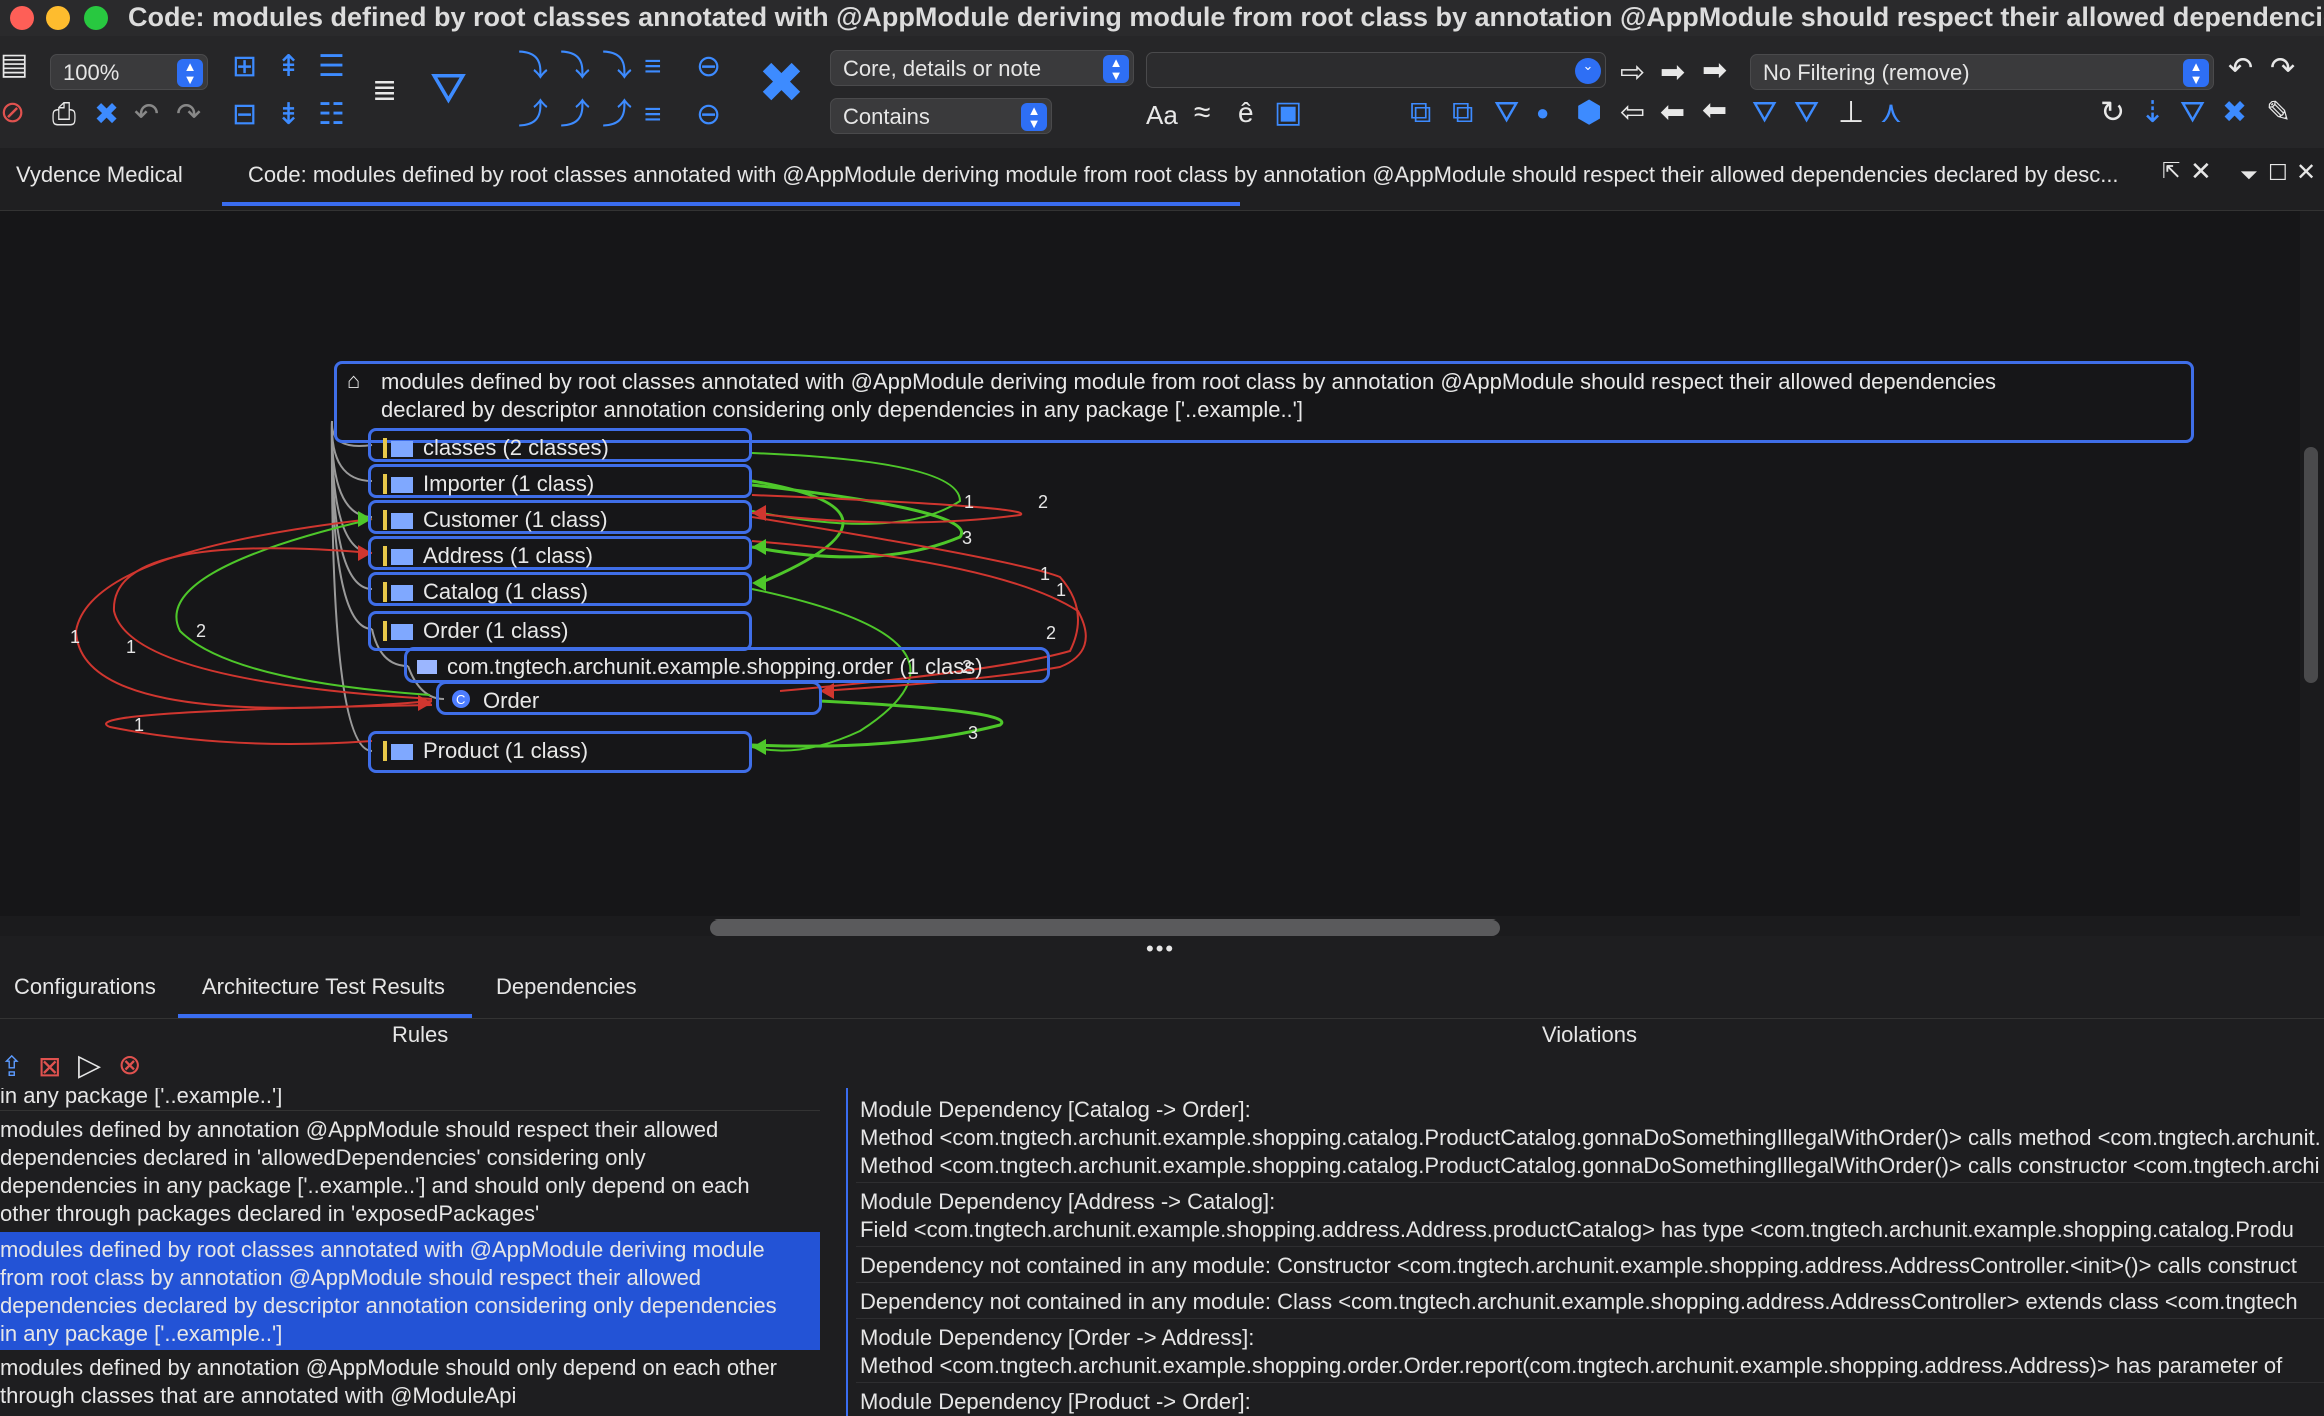 The image size is (2324, 1416). Describe the element at coordinates (982, 68) in the screenshot. I see `search-scope-select: Core, details or note ▲ ▼` at that location.